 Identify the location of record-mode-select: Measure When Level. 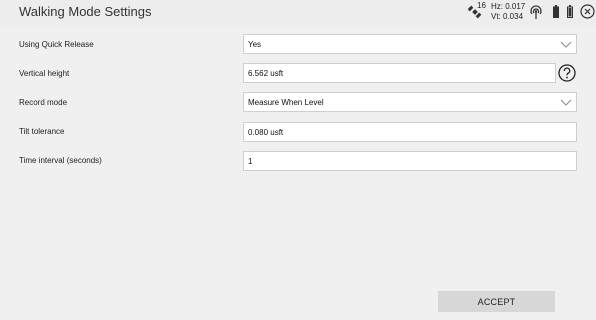
(410, 102).